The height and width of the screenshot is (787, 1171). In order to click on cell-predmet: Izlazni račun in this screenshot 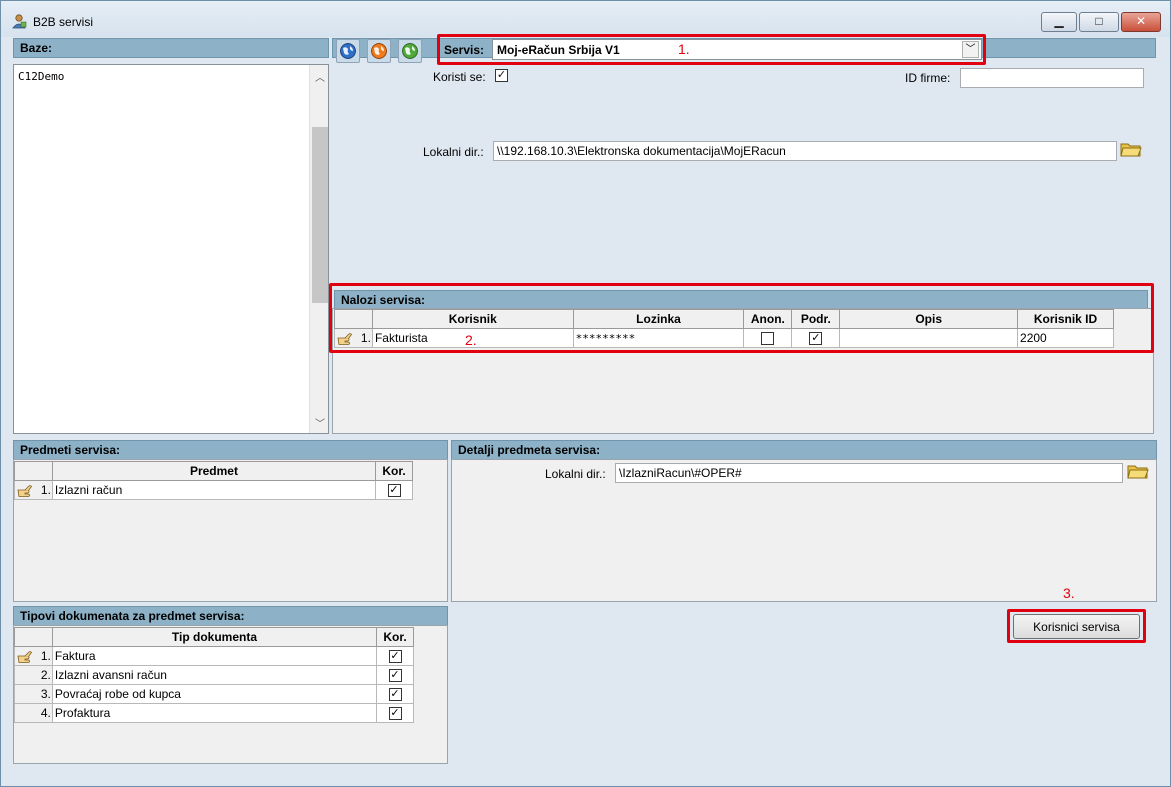, I will do `click(214, 490)`.